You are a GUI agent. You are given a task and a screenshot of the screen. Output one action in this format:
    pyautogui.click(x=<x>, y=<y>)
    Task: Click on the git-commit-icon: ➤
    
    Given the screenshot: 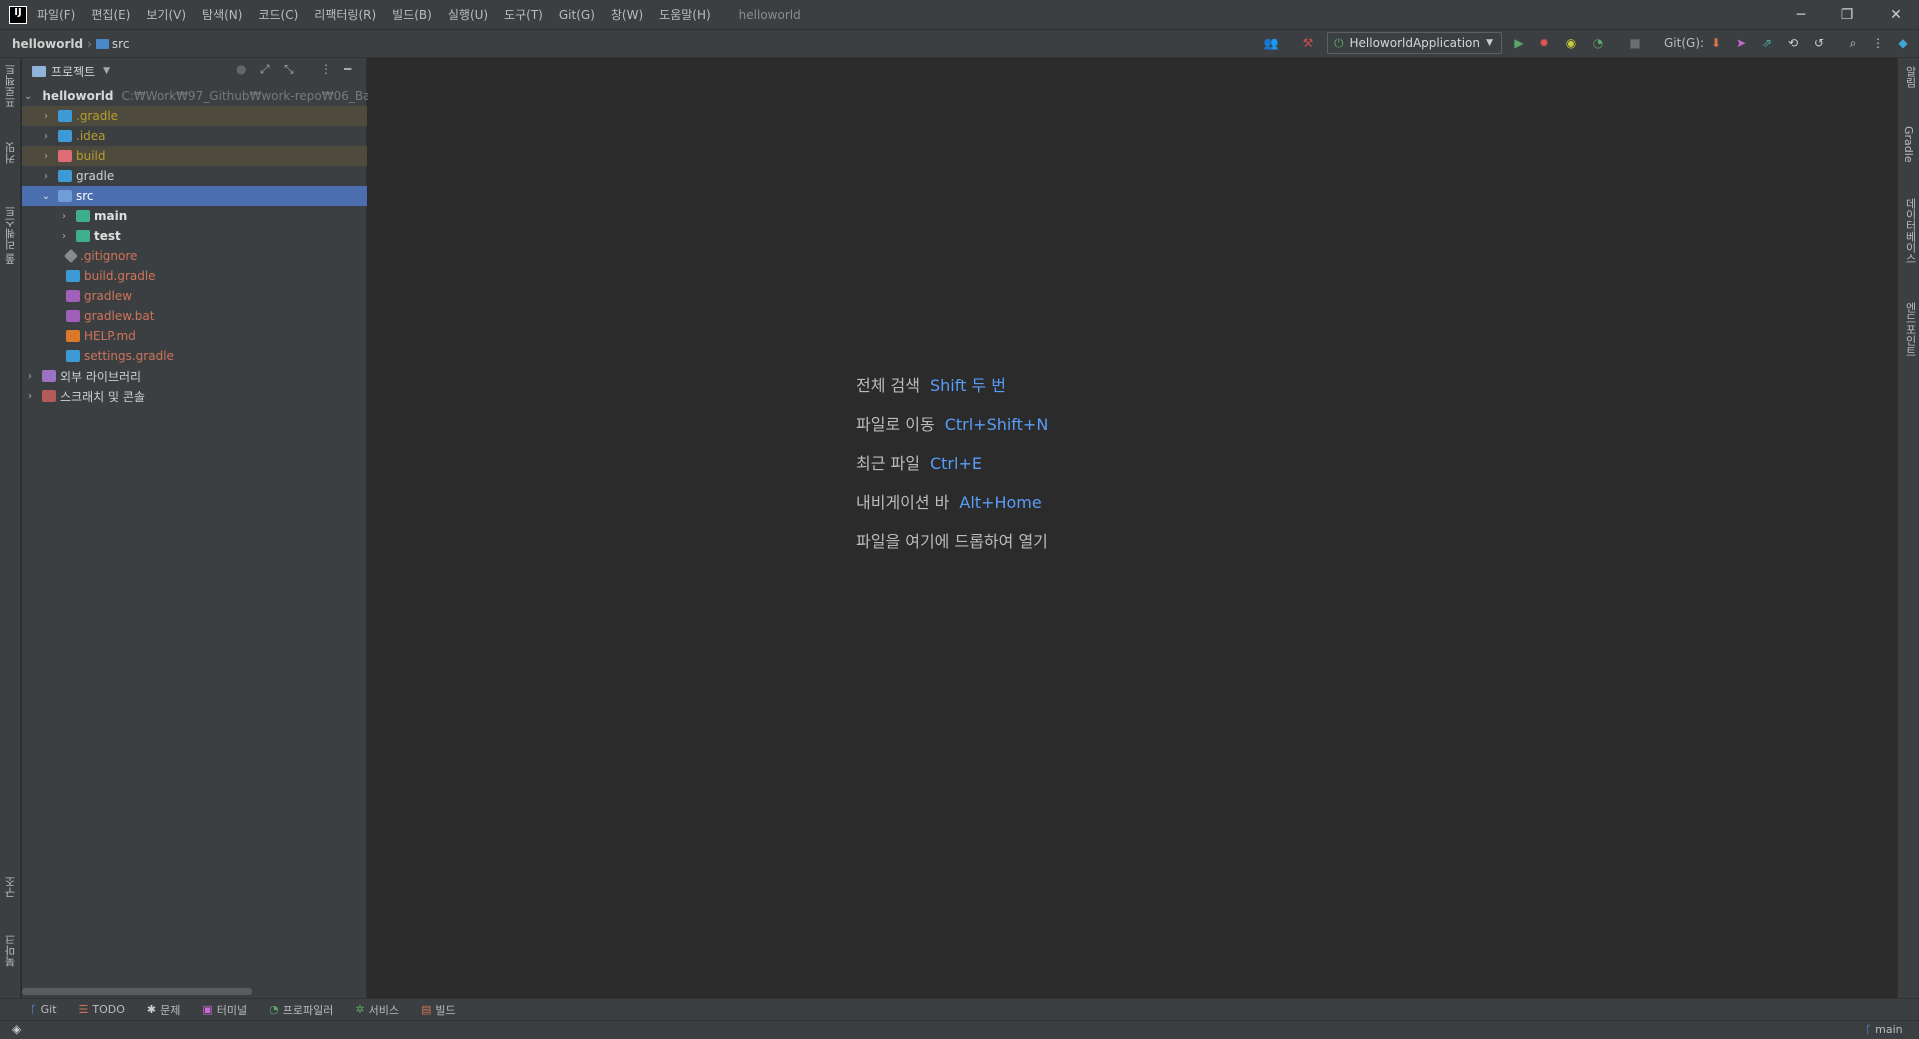 What is the action you would take?
    pyautogui.click(x=1741, y=43)
    